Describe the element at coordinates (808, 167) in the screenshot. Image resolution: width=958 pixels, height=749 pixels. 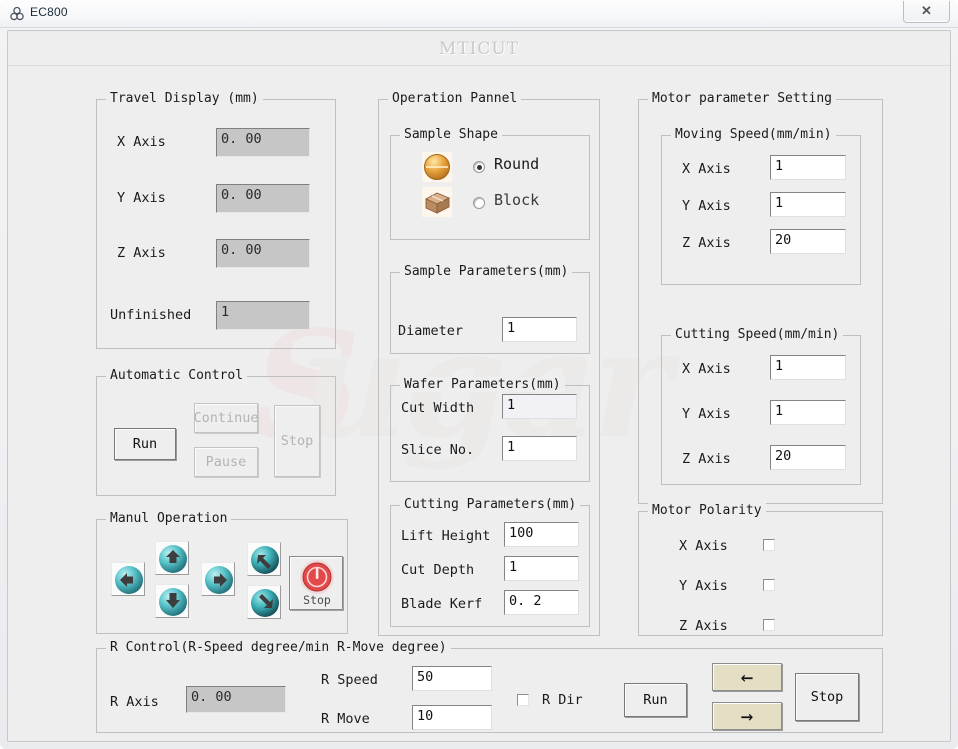
I see `moving-speed-x-input: 1` at that location.